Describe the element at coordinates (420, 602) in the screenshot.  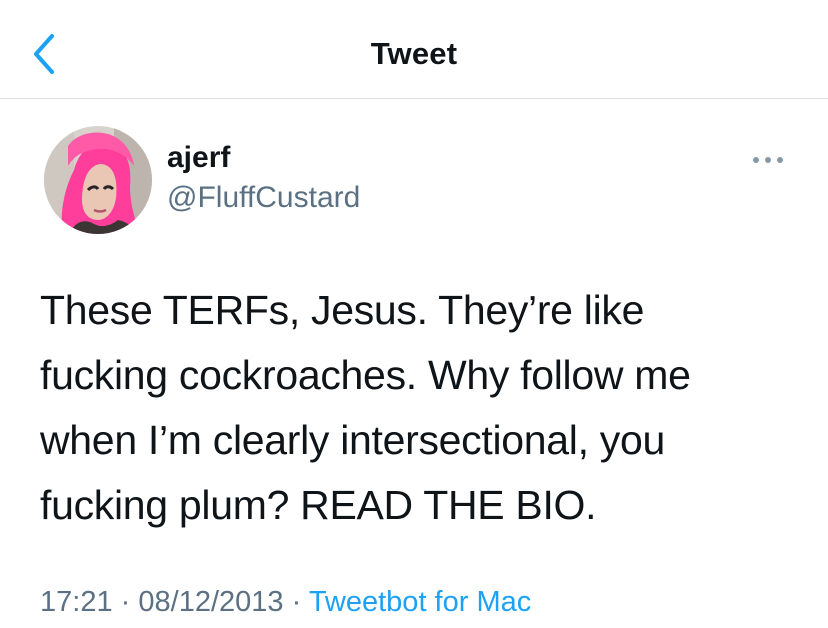
I see `tweet-source-link: Tweetbot for Mac` at that location.